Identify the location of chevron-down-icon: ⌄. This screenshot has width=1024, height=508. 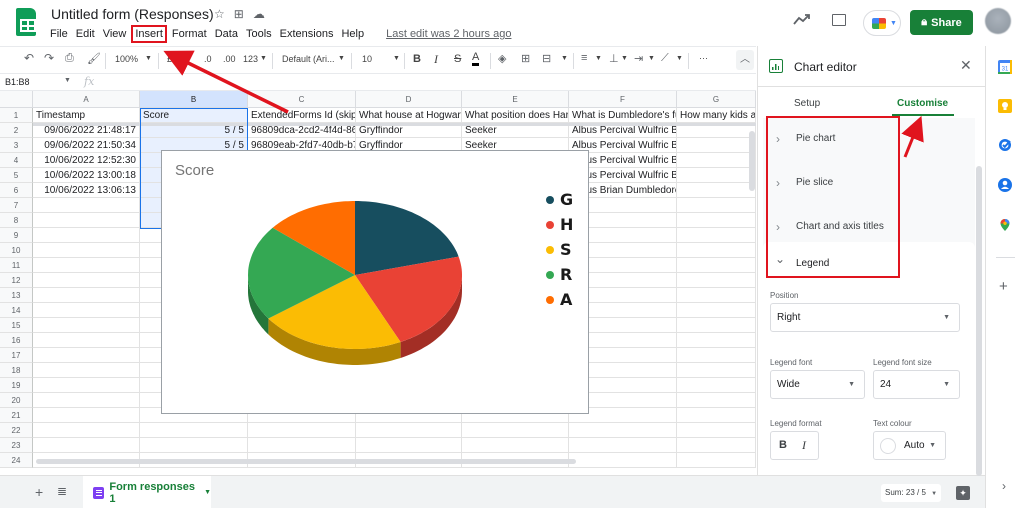
(780, 259).